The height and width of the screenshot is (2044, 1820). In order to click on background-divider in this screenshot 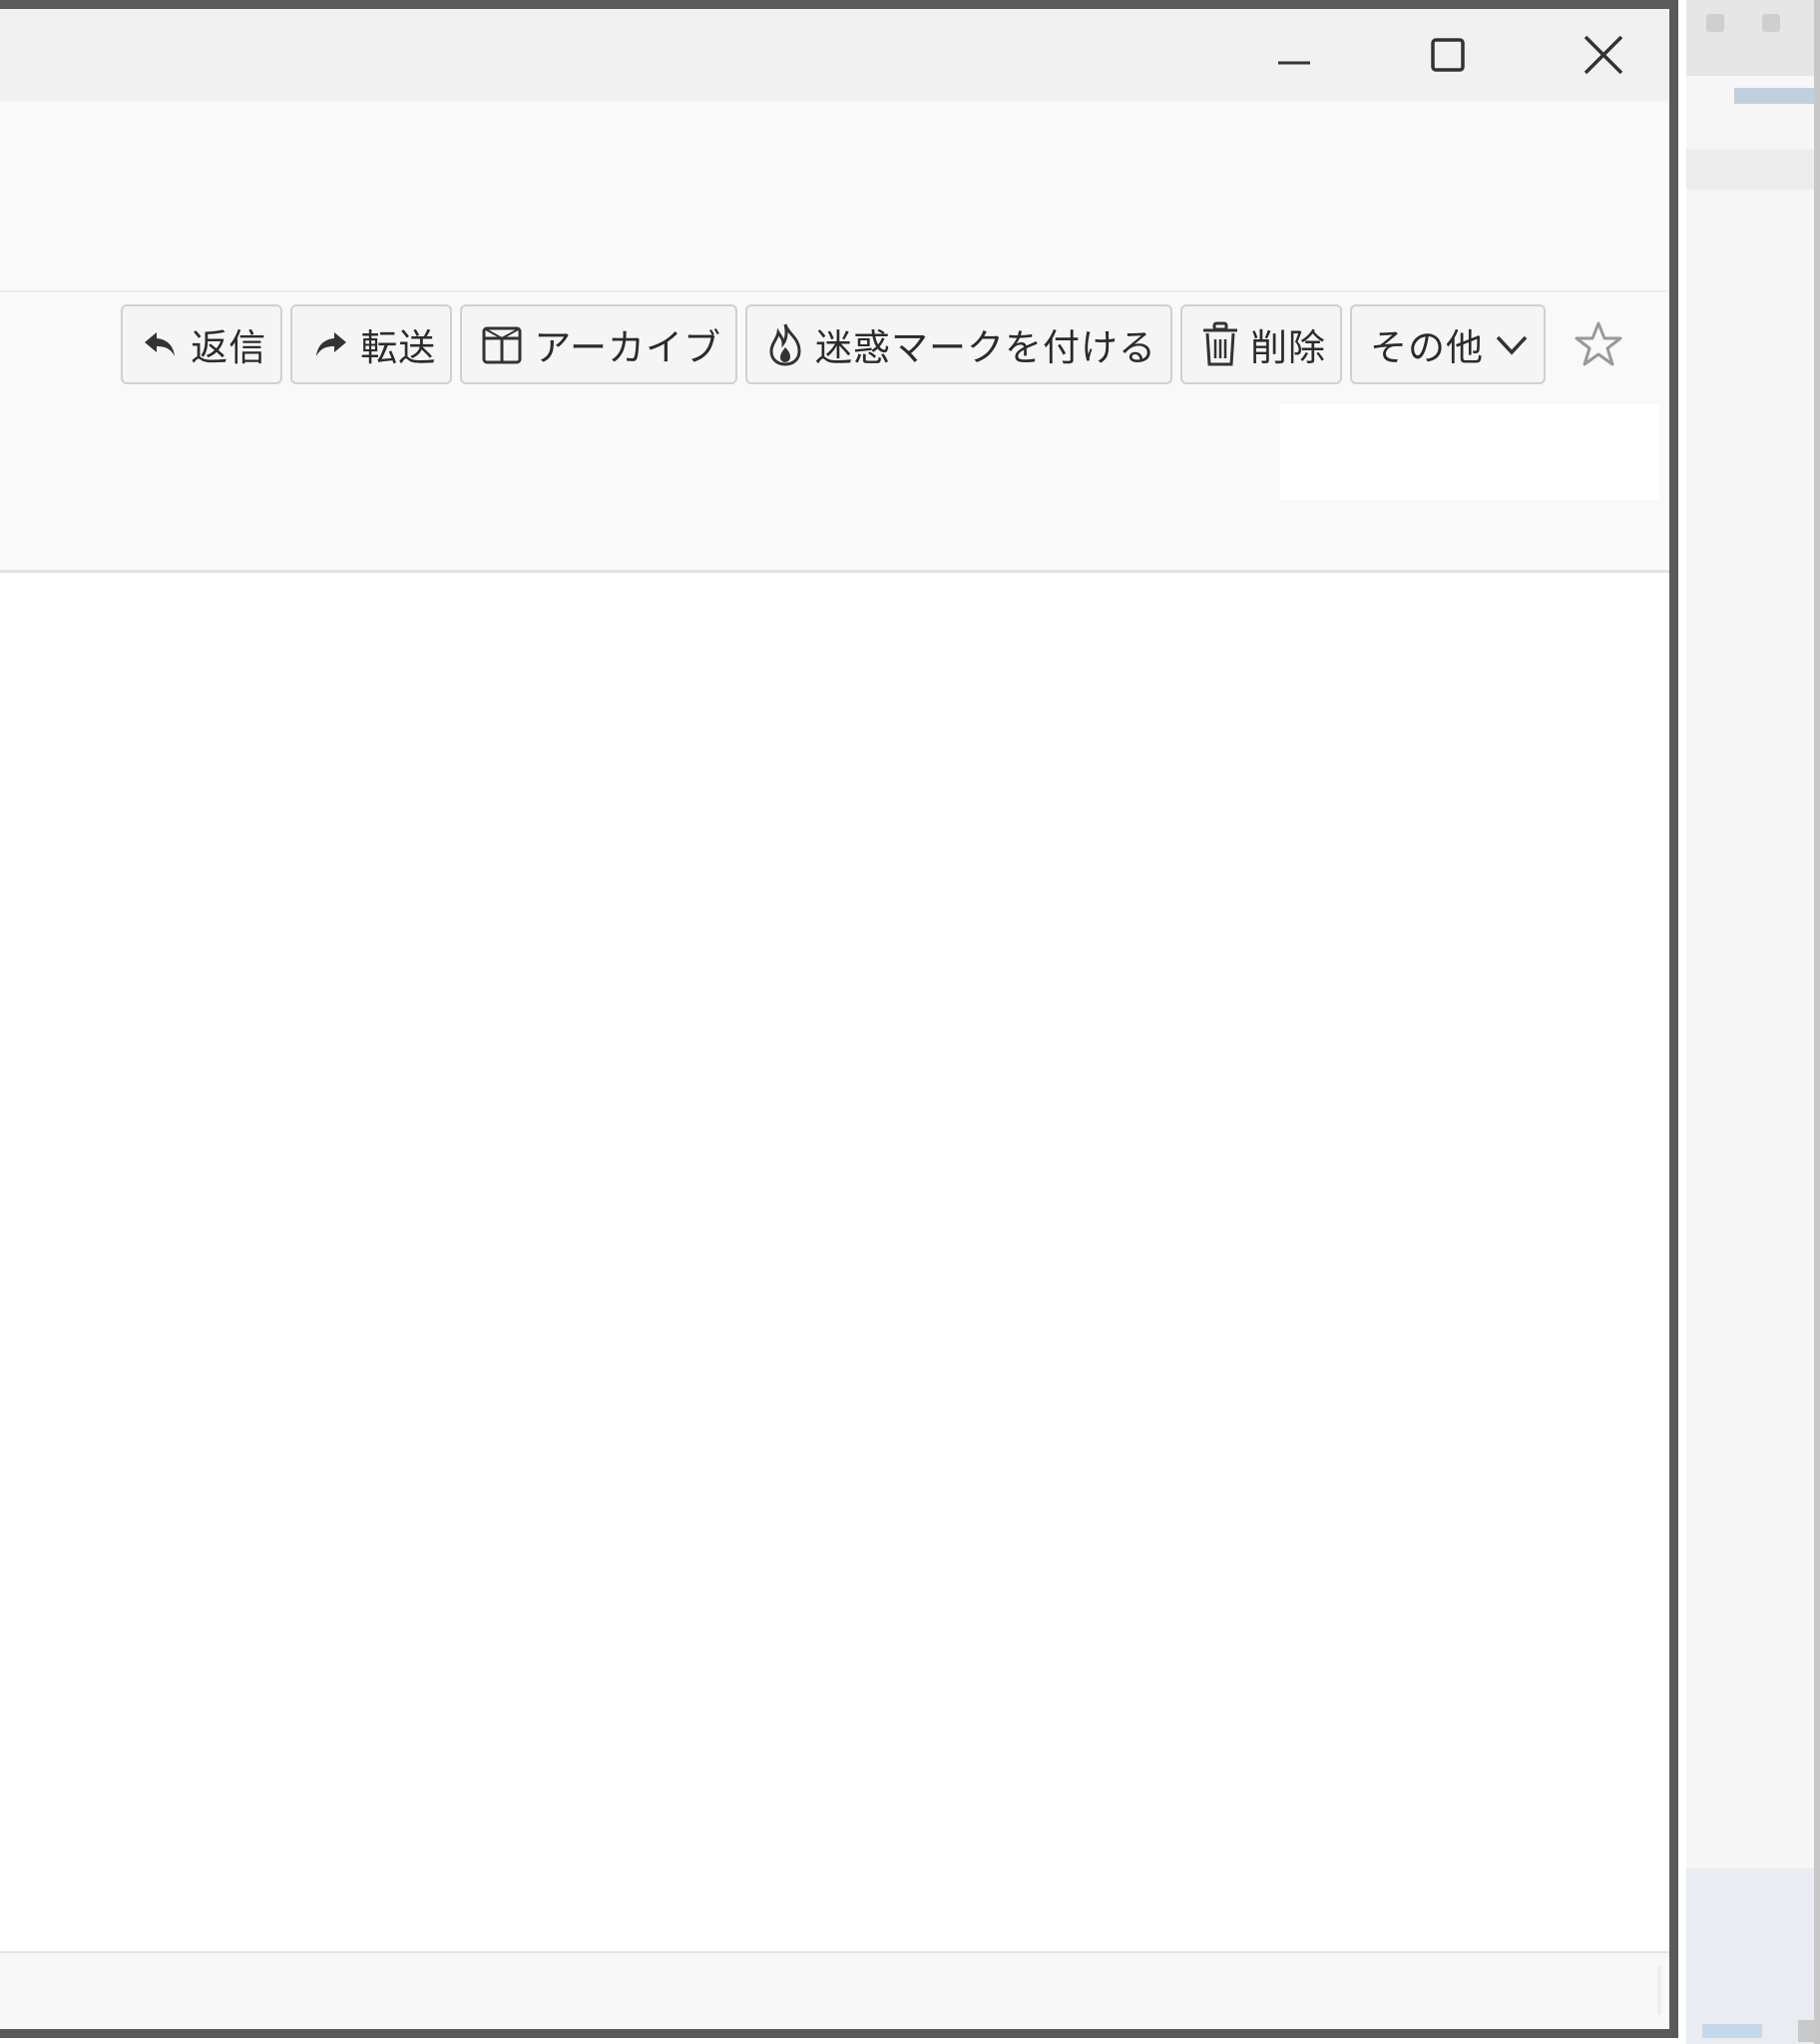, I will do `click(1753, 170)`.